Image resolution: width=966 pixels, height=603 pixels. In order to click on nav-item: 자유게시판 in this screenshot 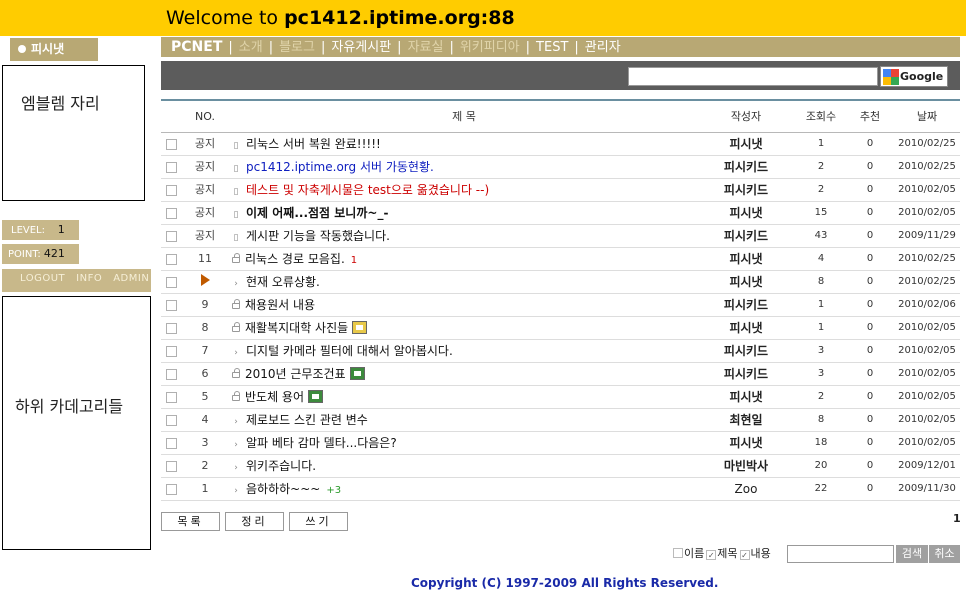, I will do `click(361, 47)`.